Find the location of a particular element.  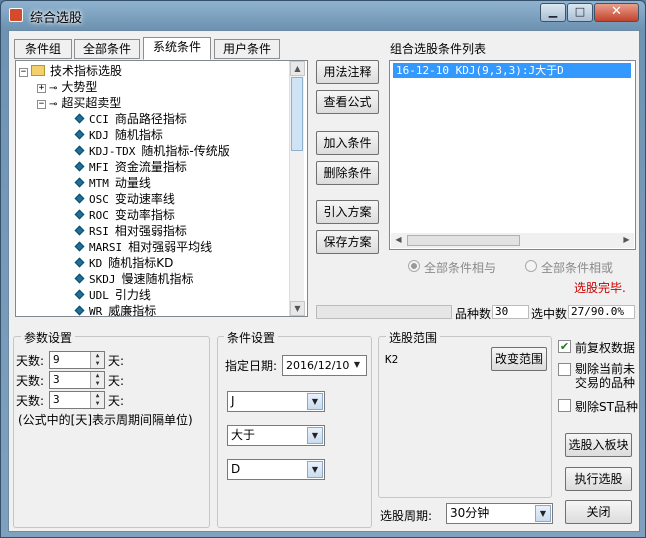

scroll-right-icon: ▶ is located at coordinates (626, 240).